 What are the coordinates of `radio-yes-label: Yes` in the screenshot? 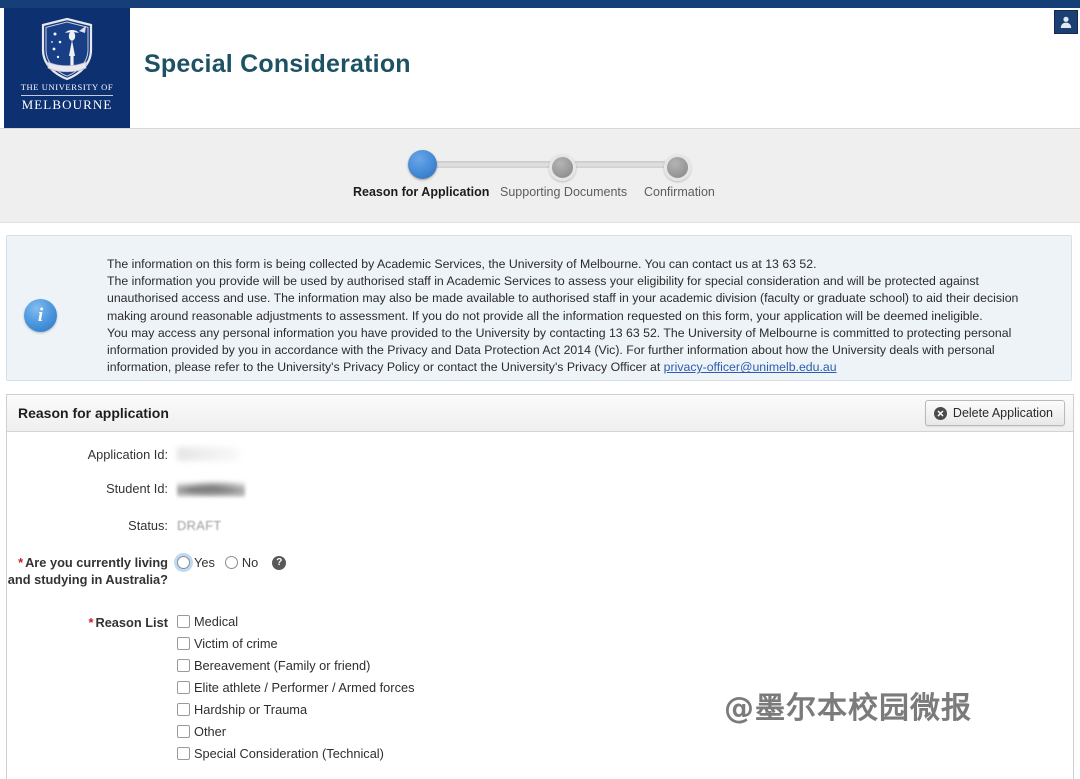 It's located at (204, 562).